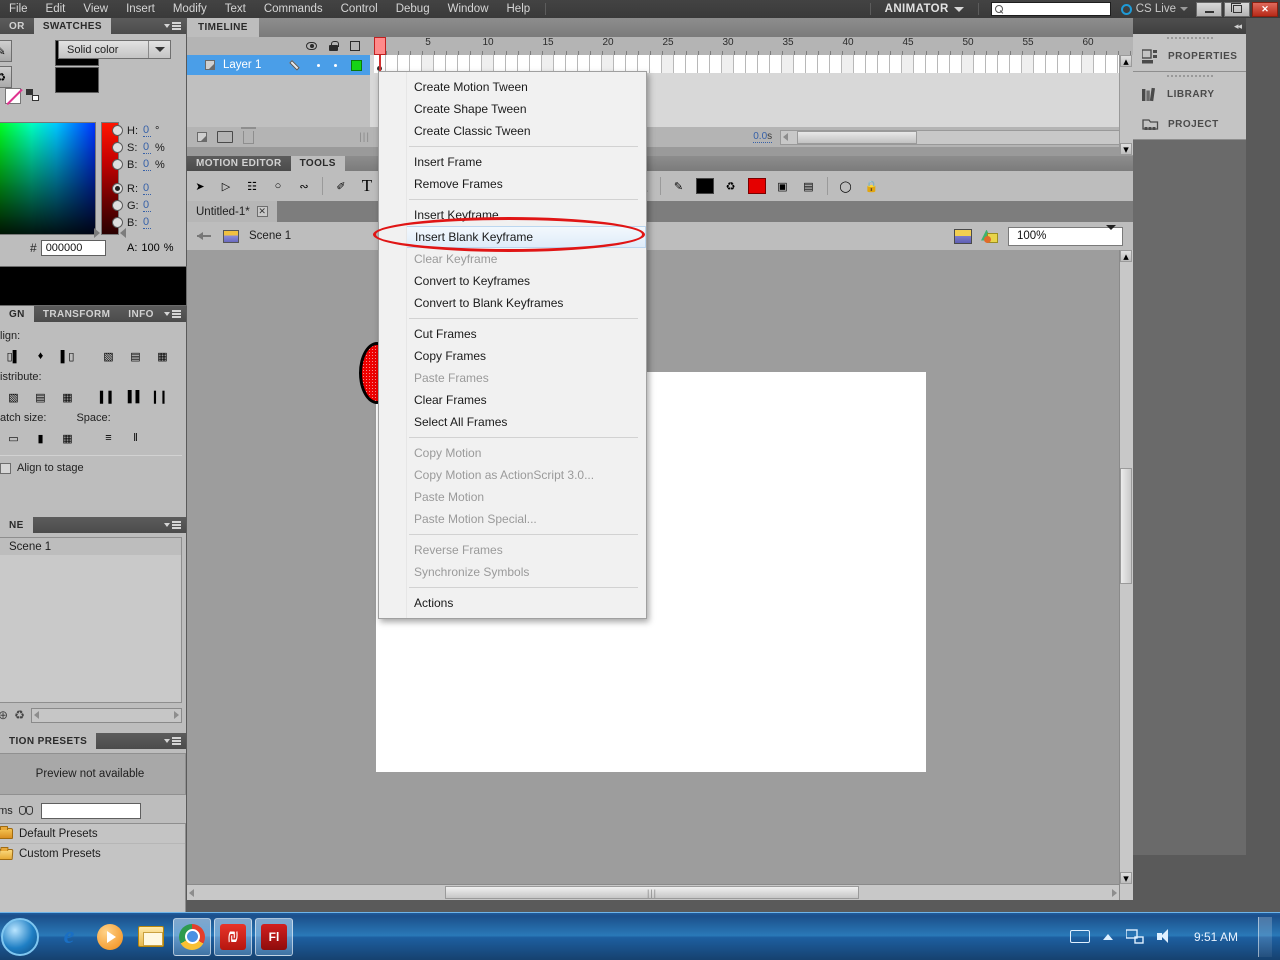 The image size is (1280, 960). I want to click on windows-explorer-icon, so click(151, 937).